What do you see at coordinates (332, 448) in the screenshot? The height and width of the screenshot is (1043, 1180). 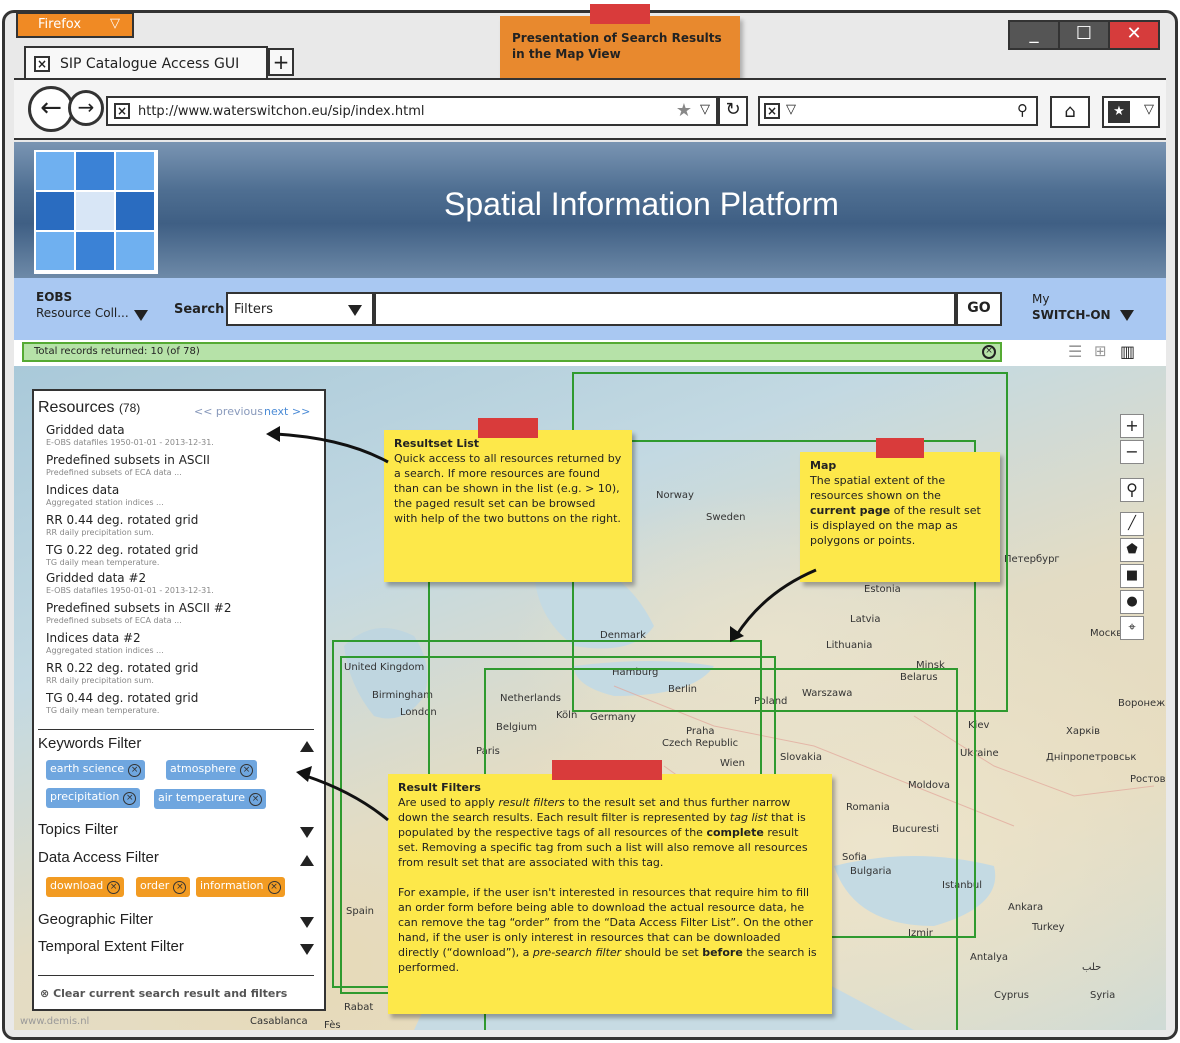 I see `arrow-to-resultset` at bounding box center [332, 448].